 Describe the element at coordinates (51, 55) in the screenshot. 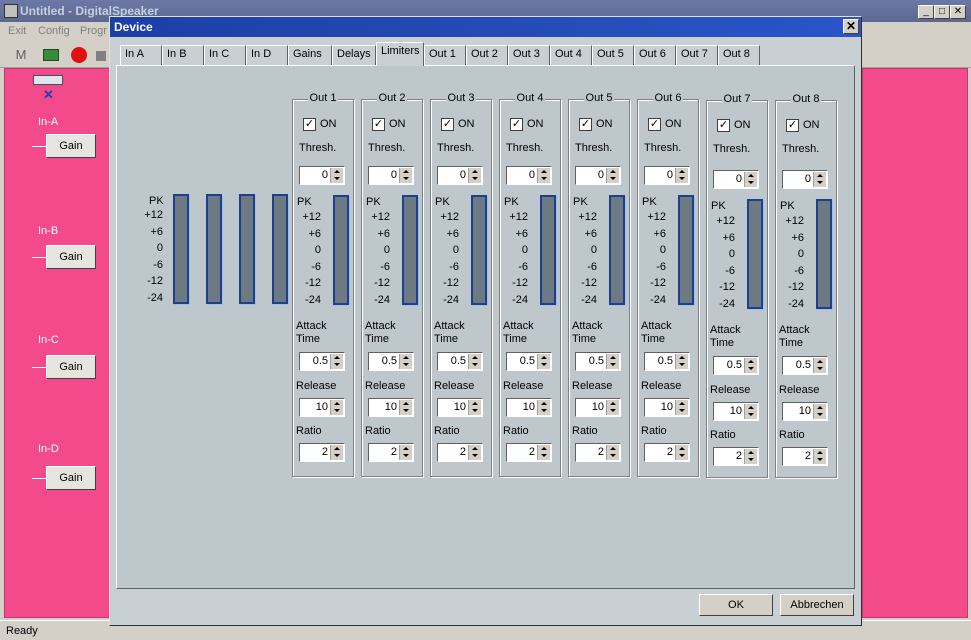

I see `meter-tool-icon` at that location.